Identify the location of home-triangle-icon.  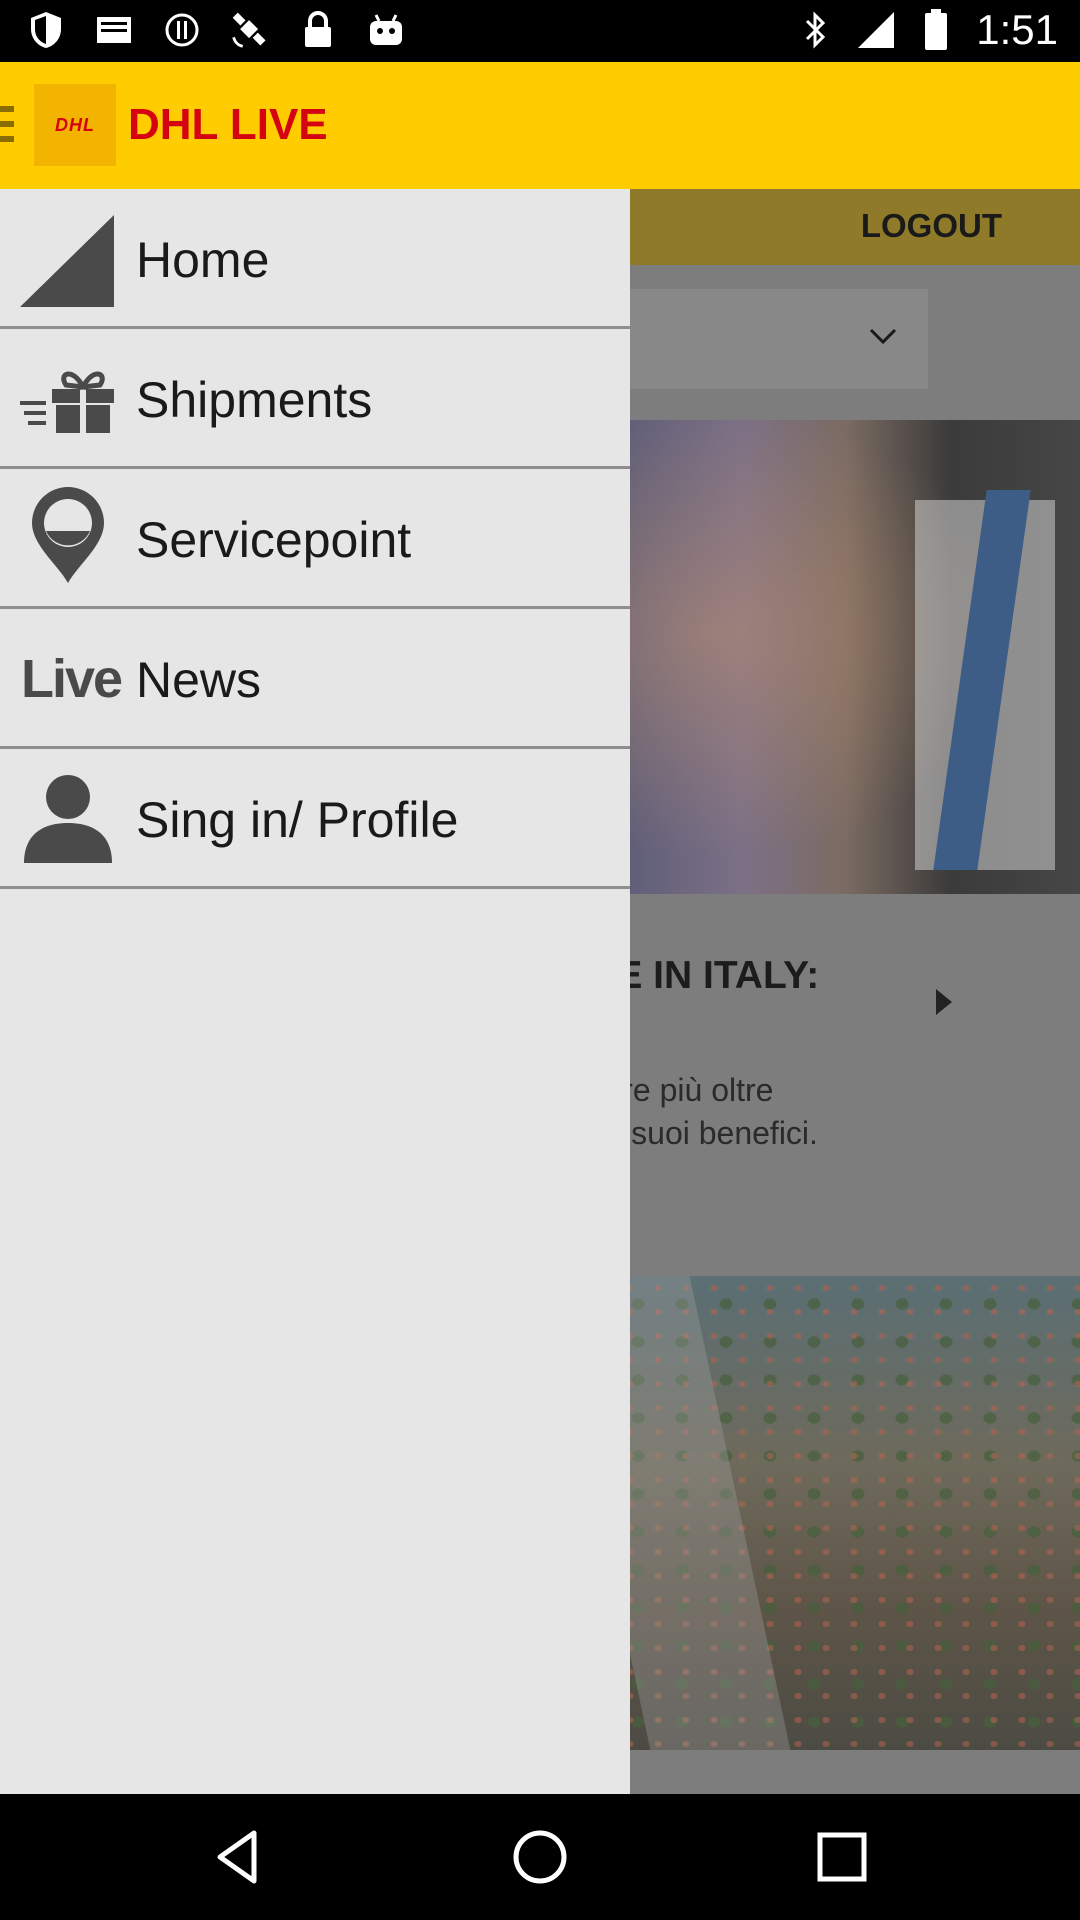
(68, 261).